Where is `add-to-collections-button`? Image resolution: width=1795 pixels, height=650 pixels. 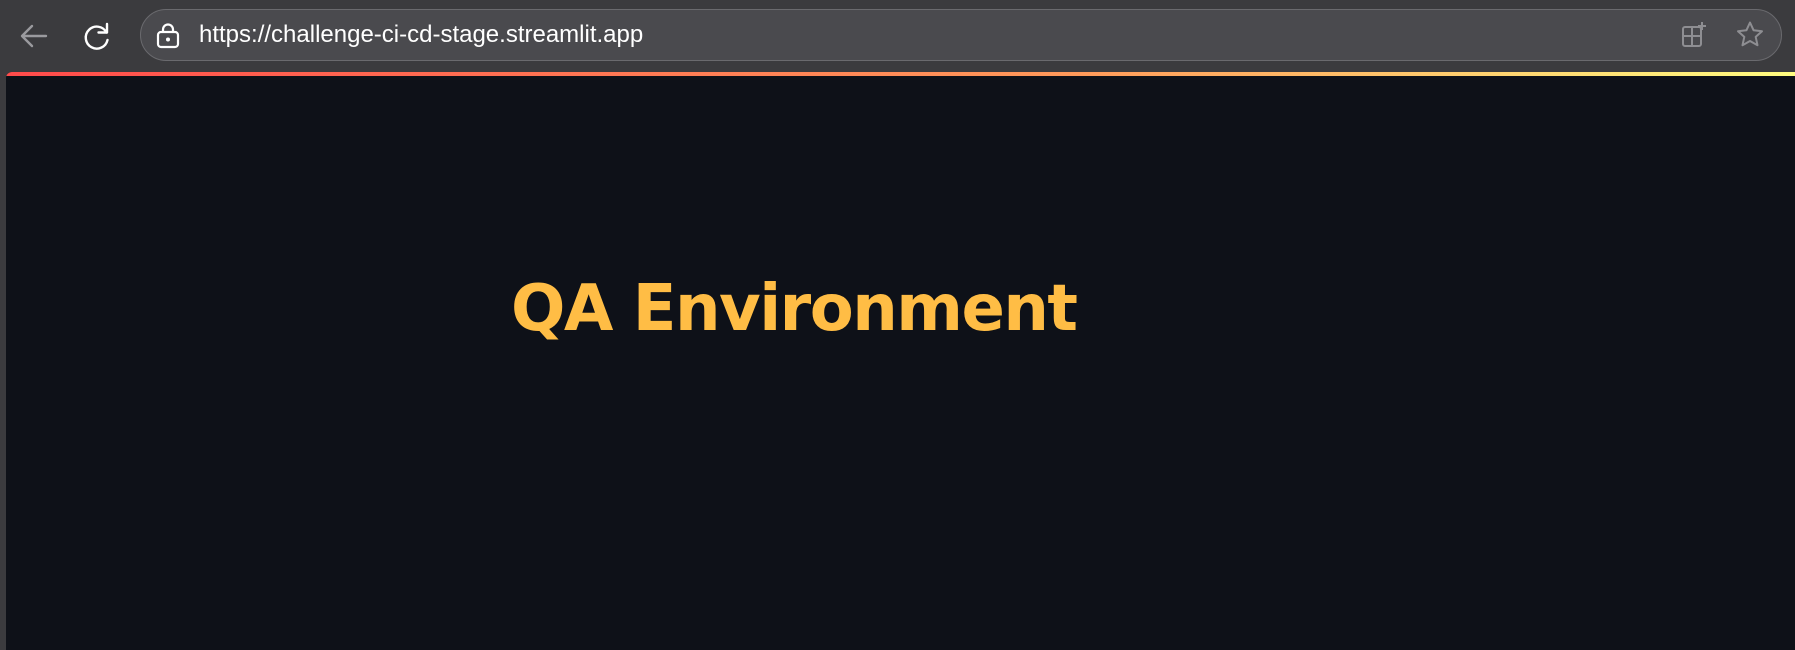 add-to-collections-button is located at coordinates (1694, 35).